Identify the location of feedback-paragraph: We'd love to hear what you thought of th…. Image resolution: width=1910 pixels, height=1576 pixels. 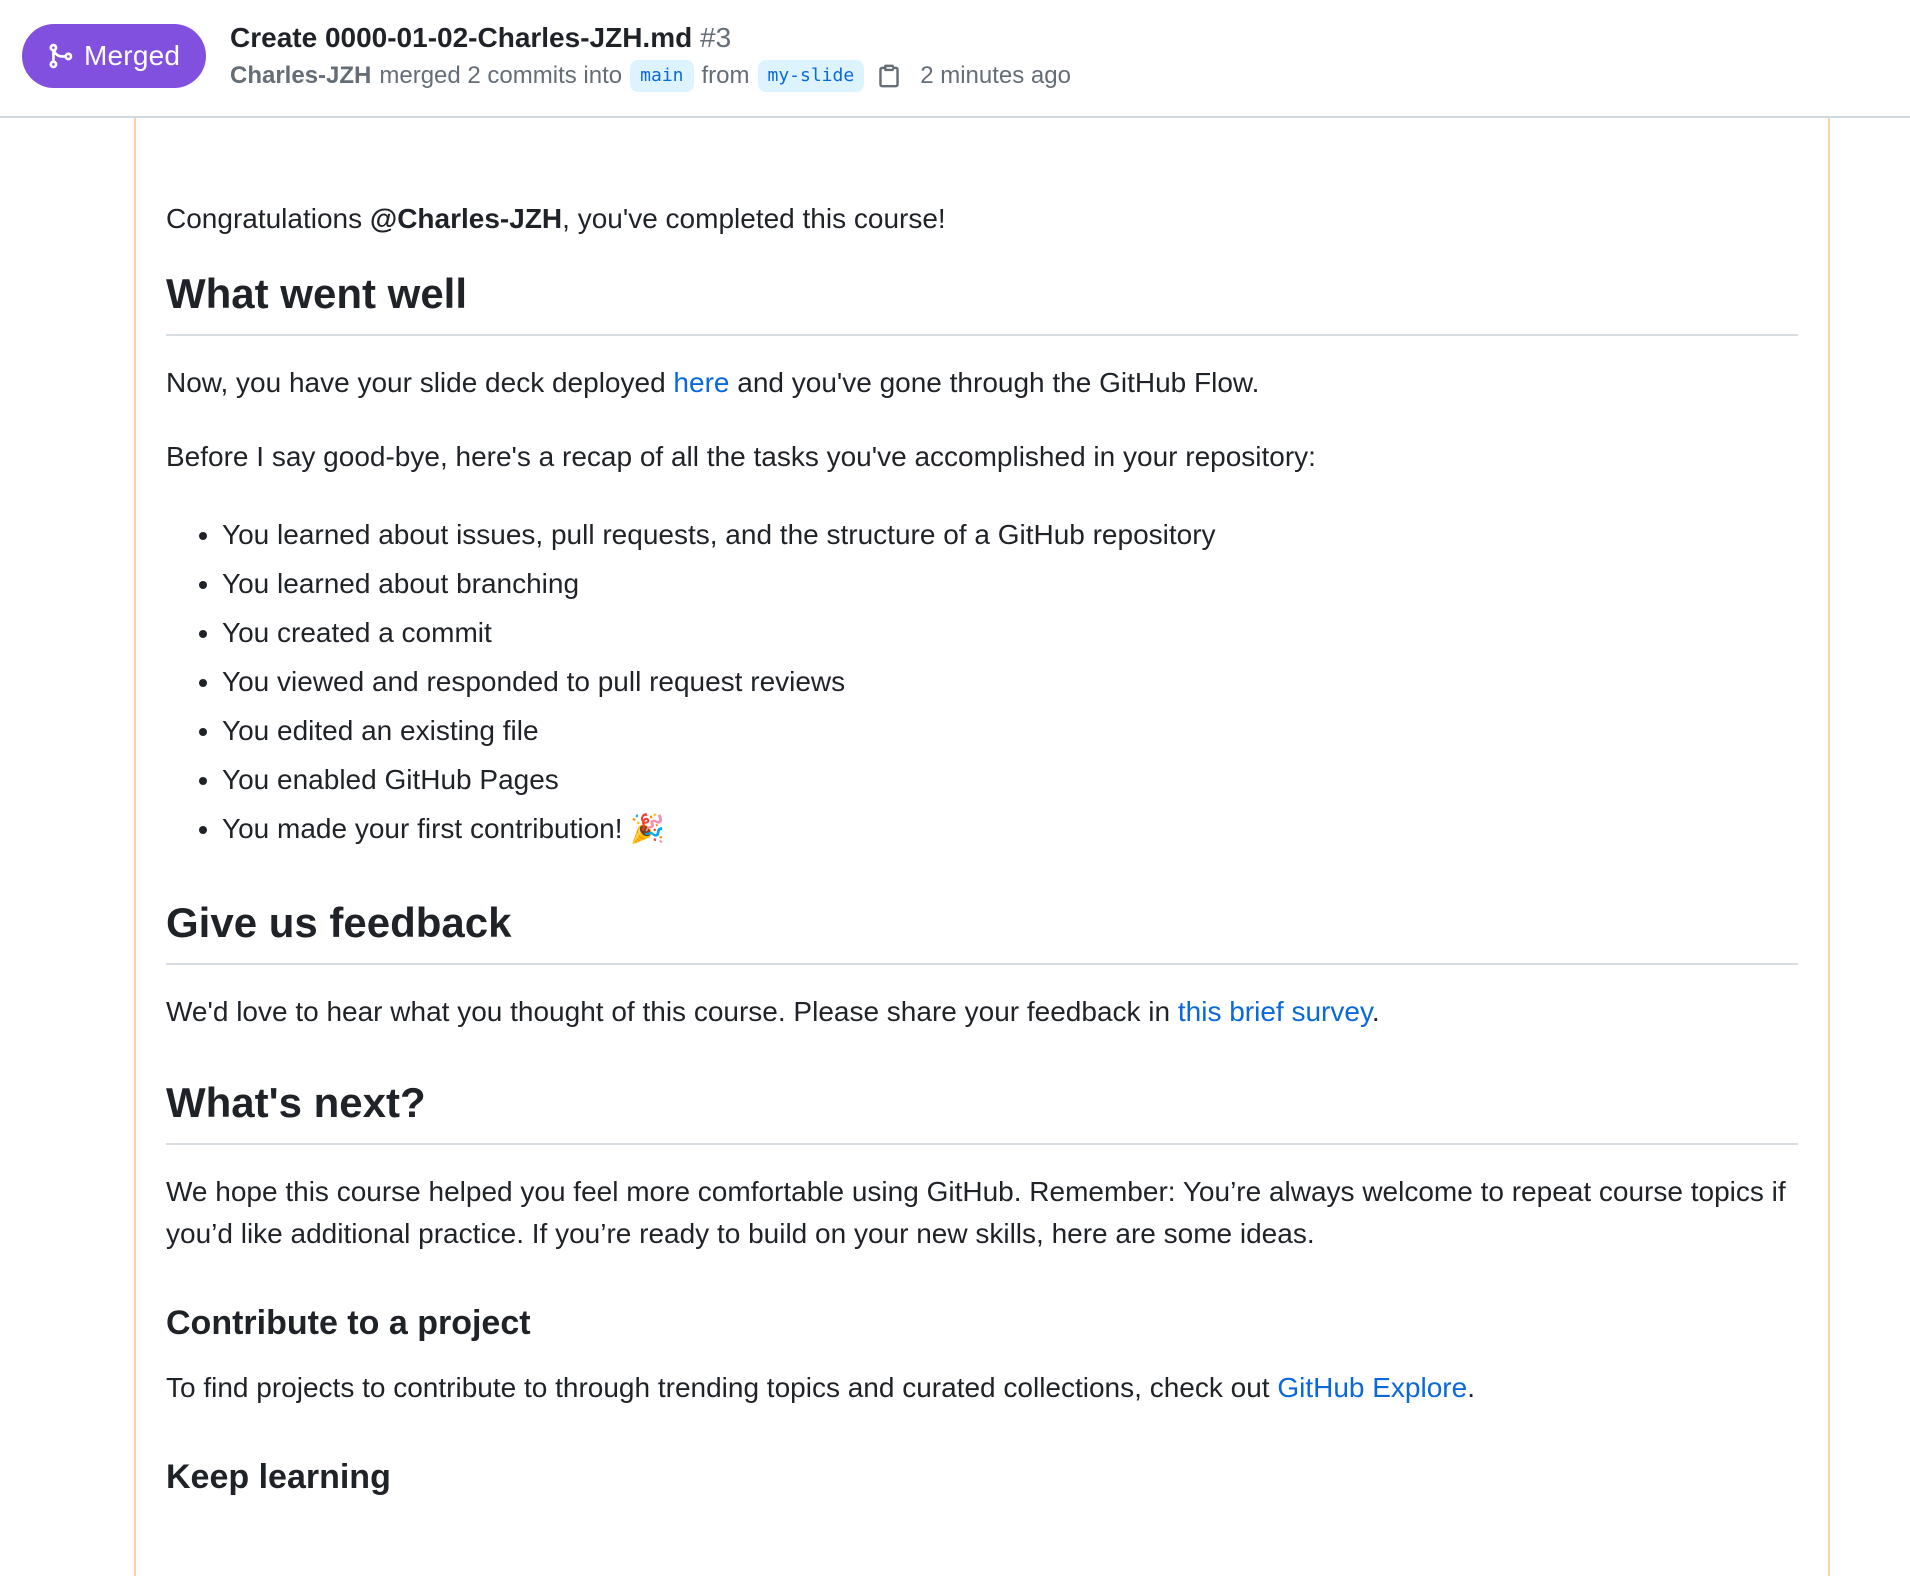
(982, 1012).